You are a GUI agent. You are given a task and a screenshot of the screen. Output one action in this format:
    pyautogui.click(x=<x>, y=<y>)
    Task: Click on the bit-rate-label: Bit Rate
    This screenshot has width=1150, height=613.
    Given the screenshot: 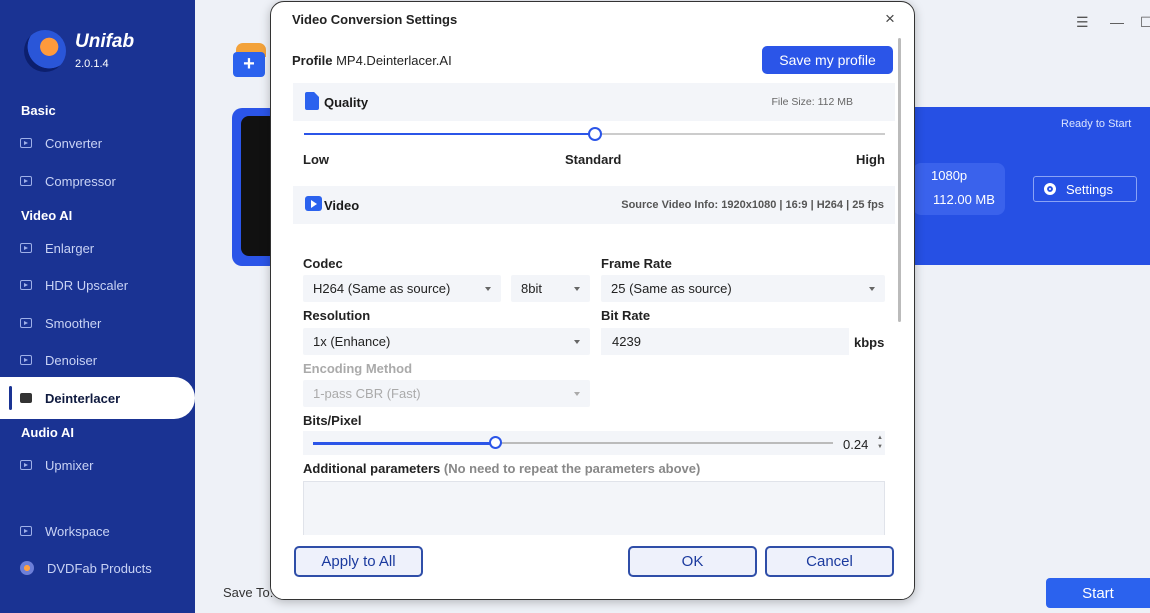 What is the action you would take?
    pyautogui.click(x=626, y=315)
    